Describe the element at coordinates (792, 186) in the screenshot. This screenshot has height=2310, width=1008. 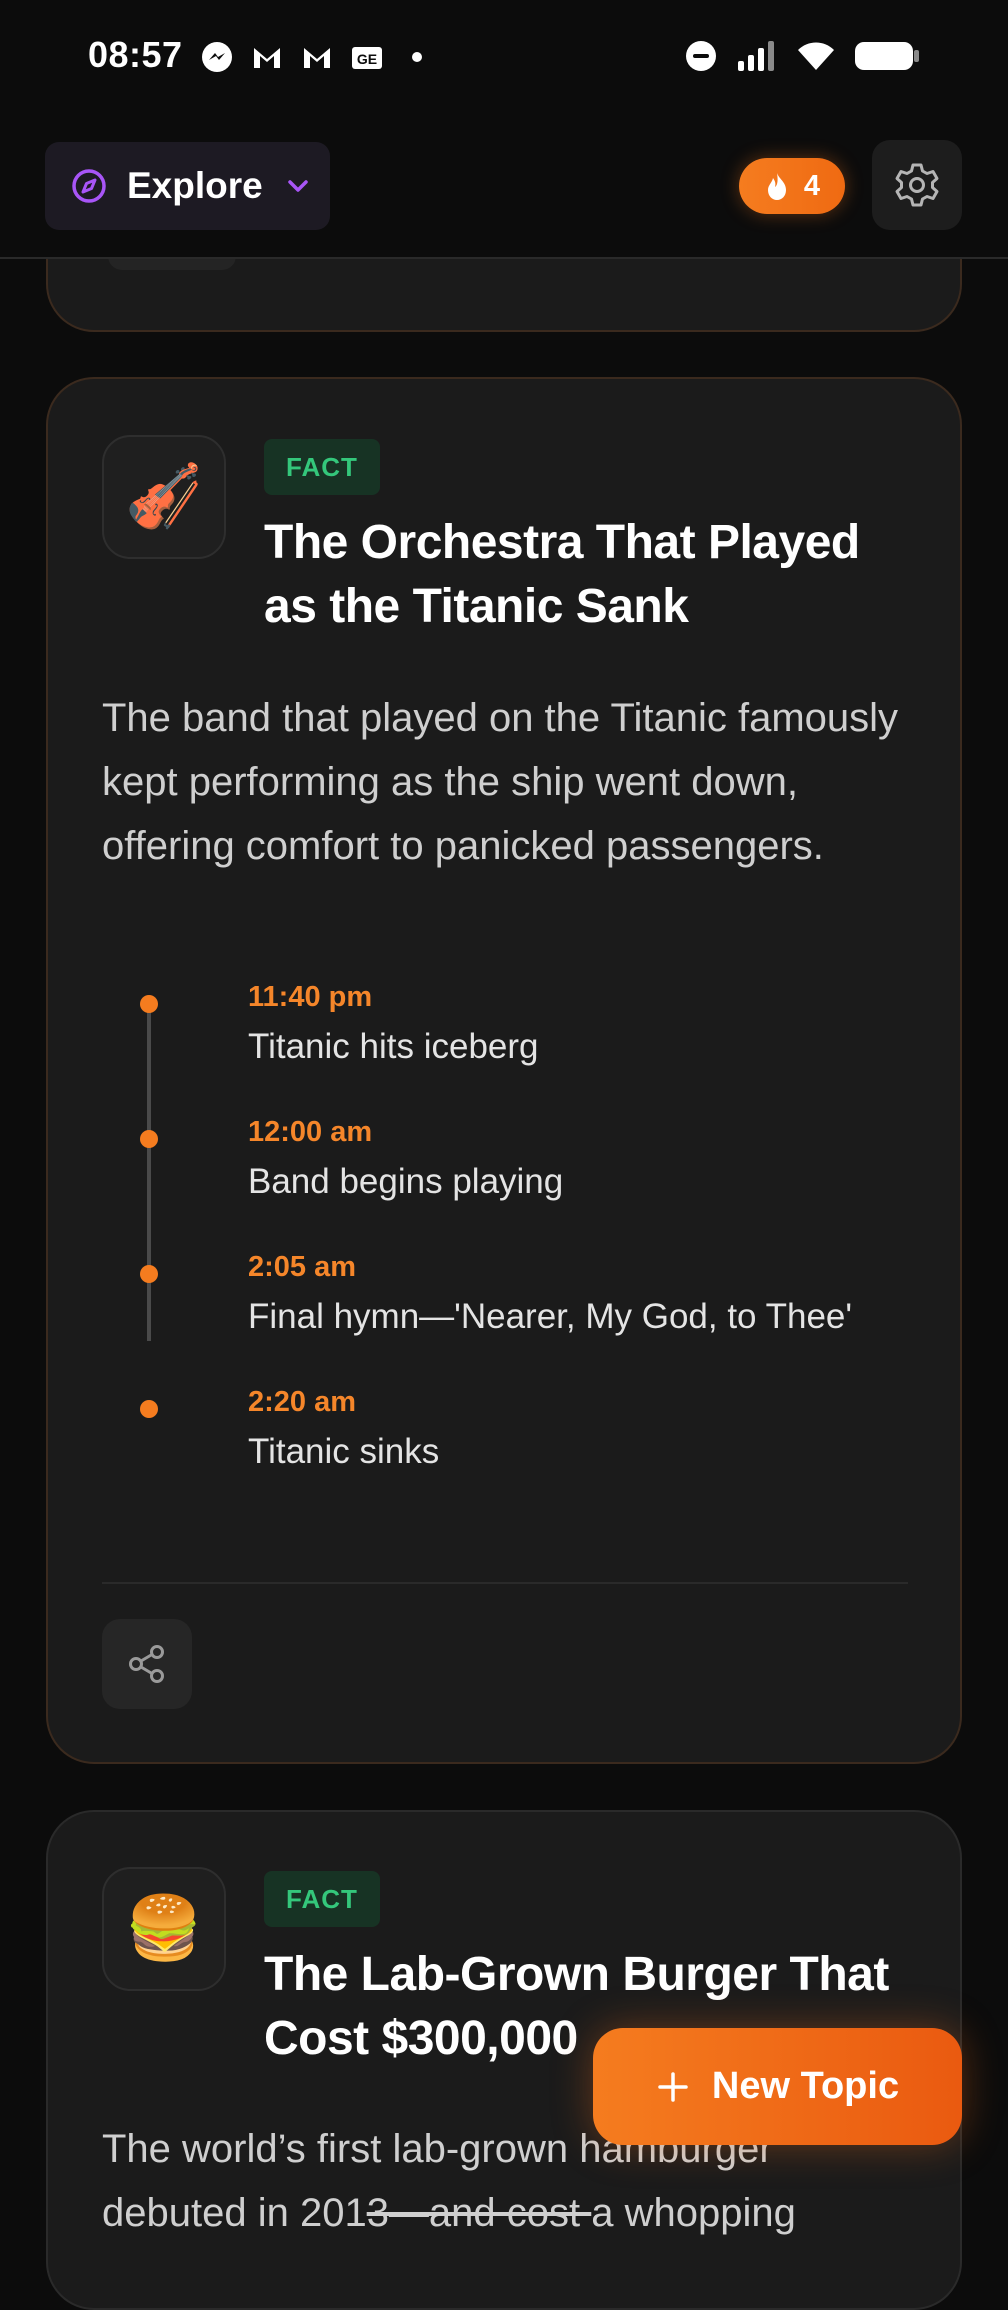
I see `streak-badge: 4` at that location.